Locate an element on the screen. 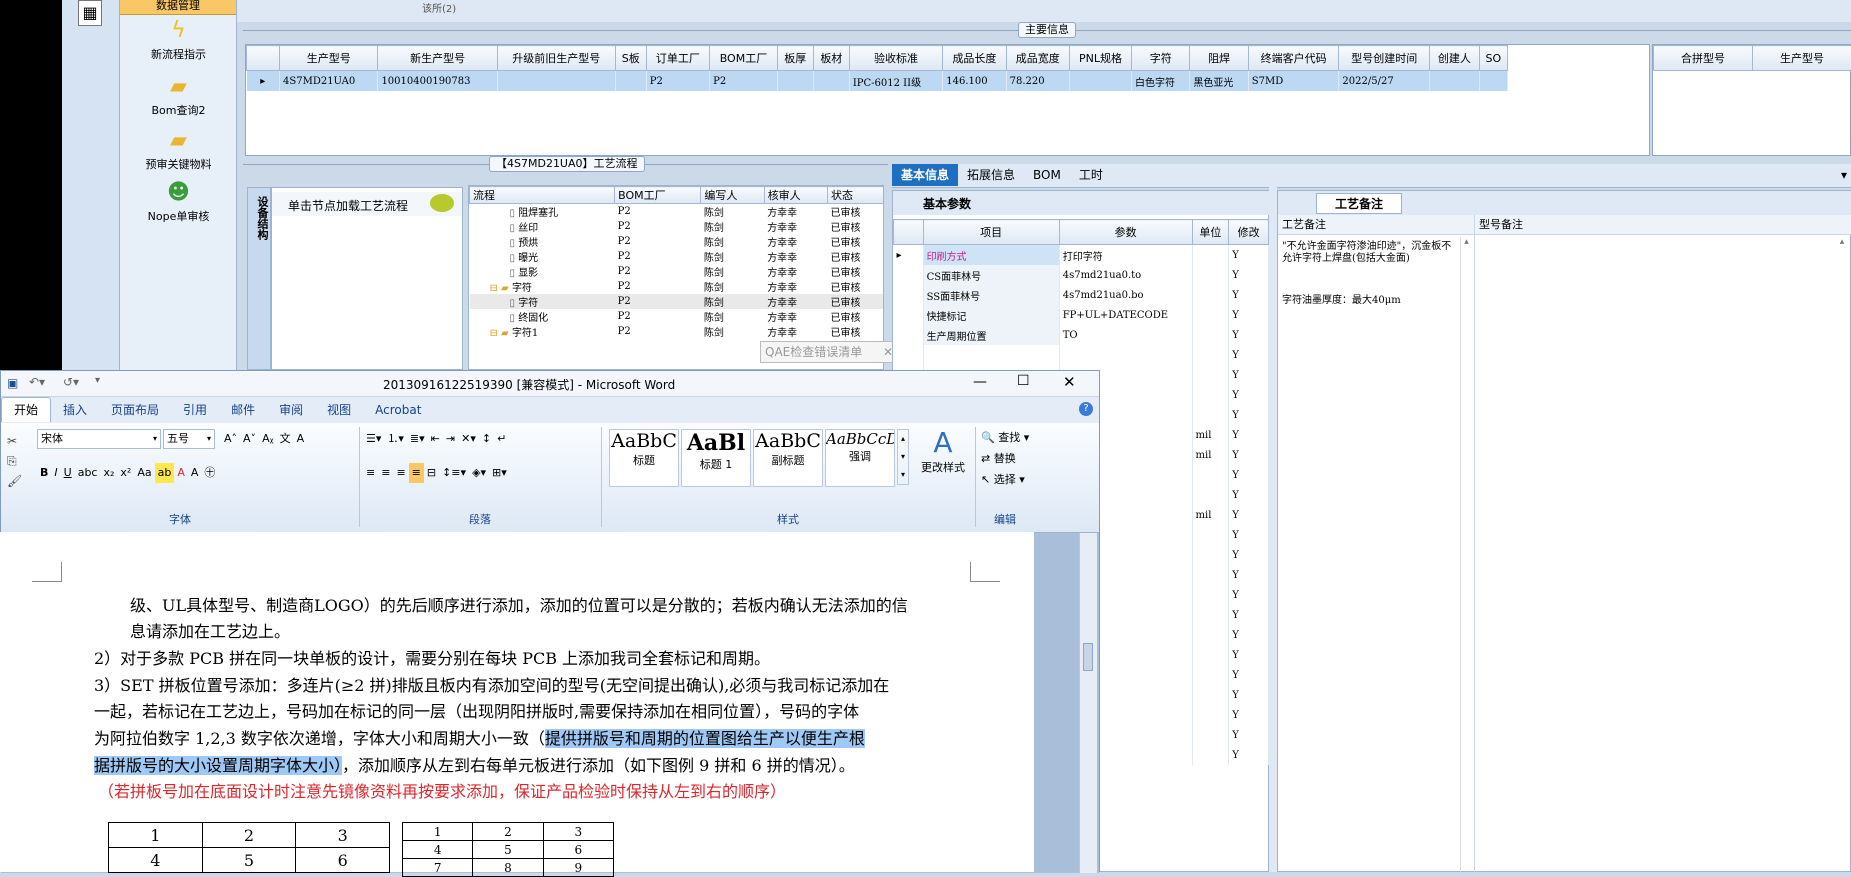 The width and height of the screenshot is (1851, 877). replace-button: ⇄ 替换 is located at coordinates (1005, 458).